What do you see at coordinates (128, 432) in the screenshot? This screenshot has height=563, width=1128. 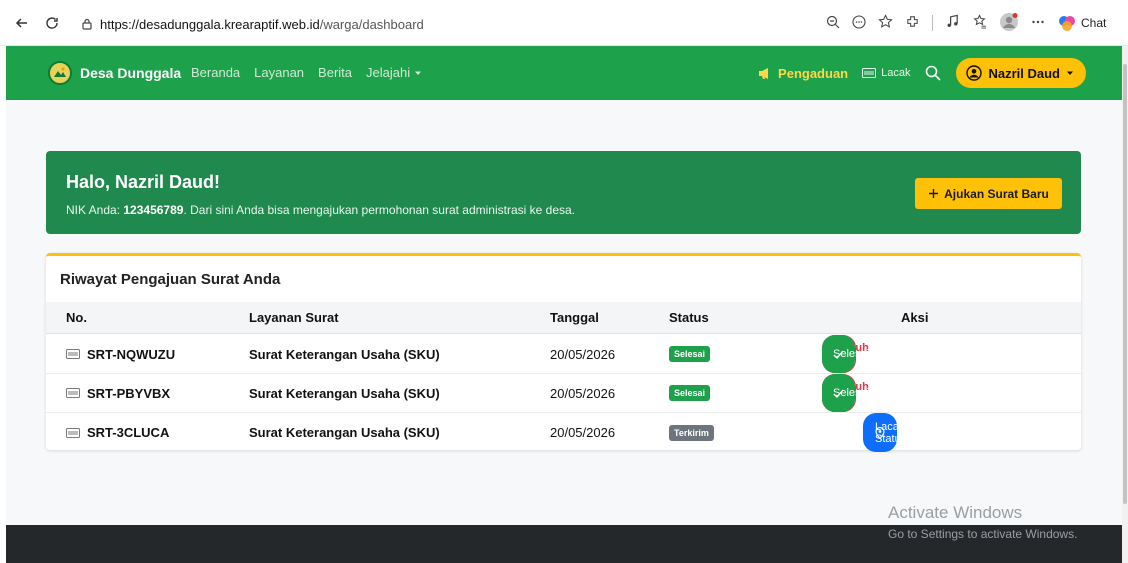 I see `letter-number-text: SRT-3CLUCA` at bounding box center [128, 432].